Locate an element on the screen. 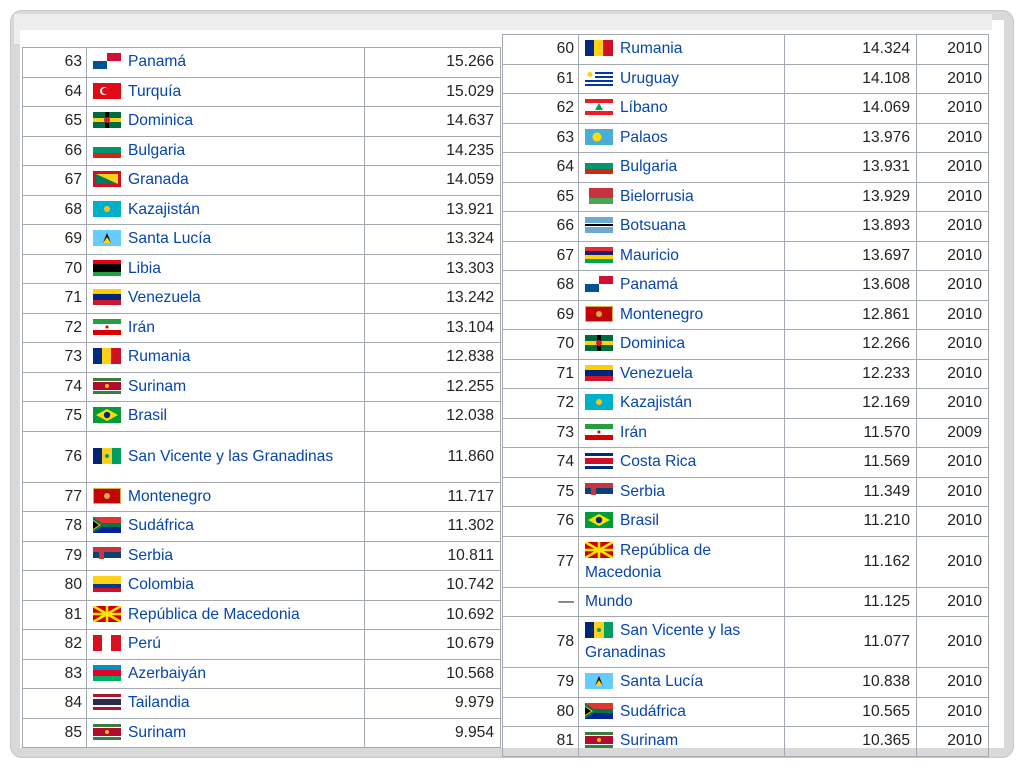 The width and height of the screenshot is (1024, 768). country-cell: Azerbaiyán is located at coordinates (225, 673).